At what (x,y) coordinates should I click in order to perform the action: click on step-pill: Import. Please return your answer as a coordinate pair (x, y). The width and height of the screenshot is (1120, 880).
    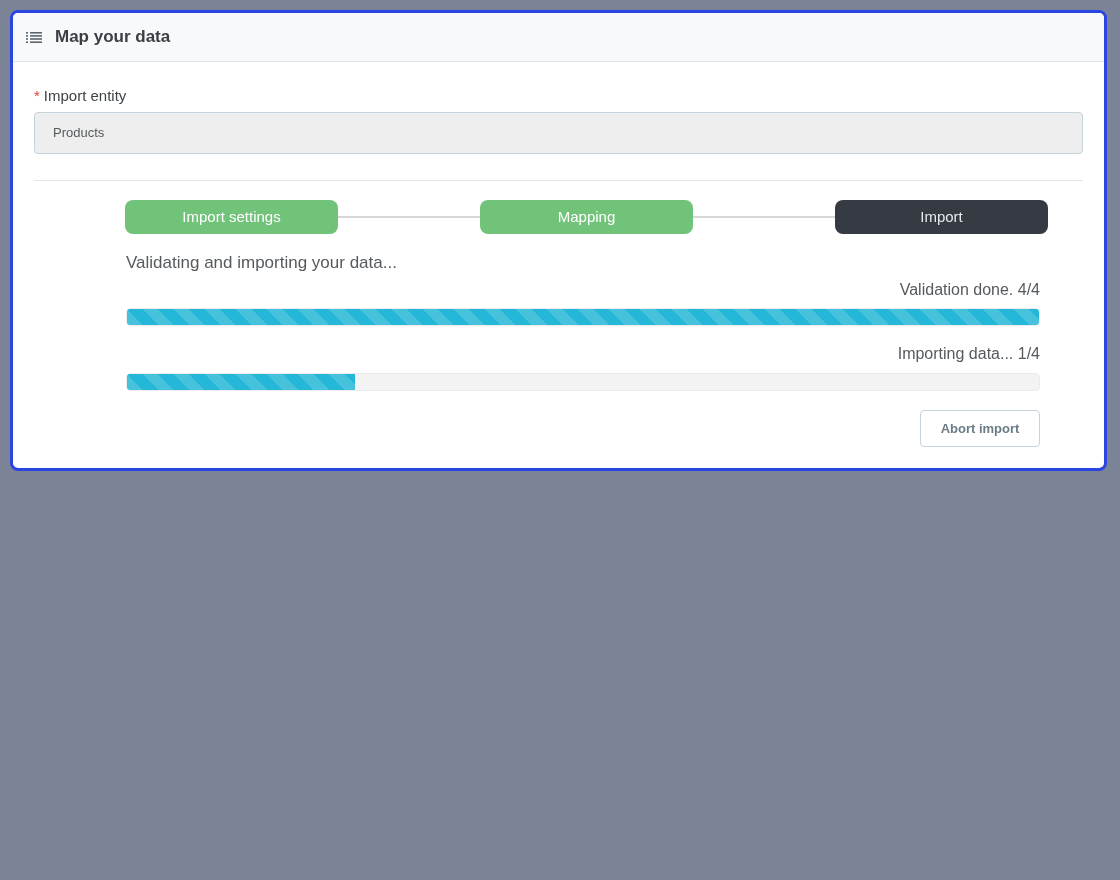
    Looking at the image, I should click on (941, 217).